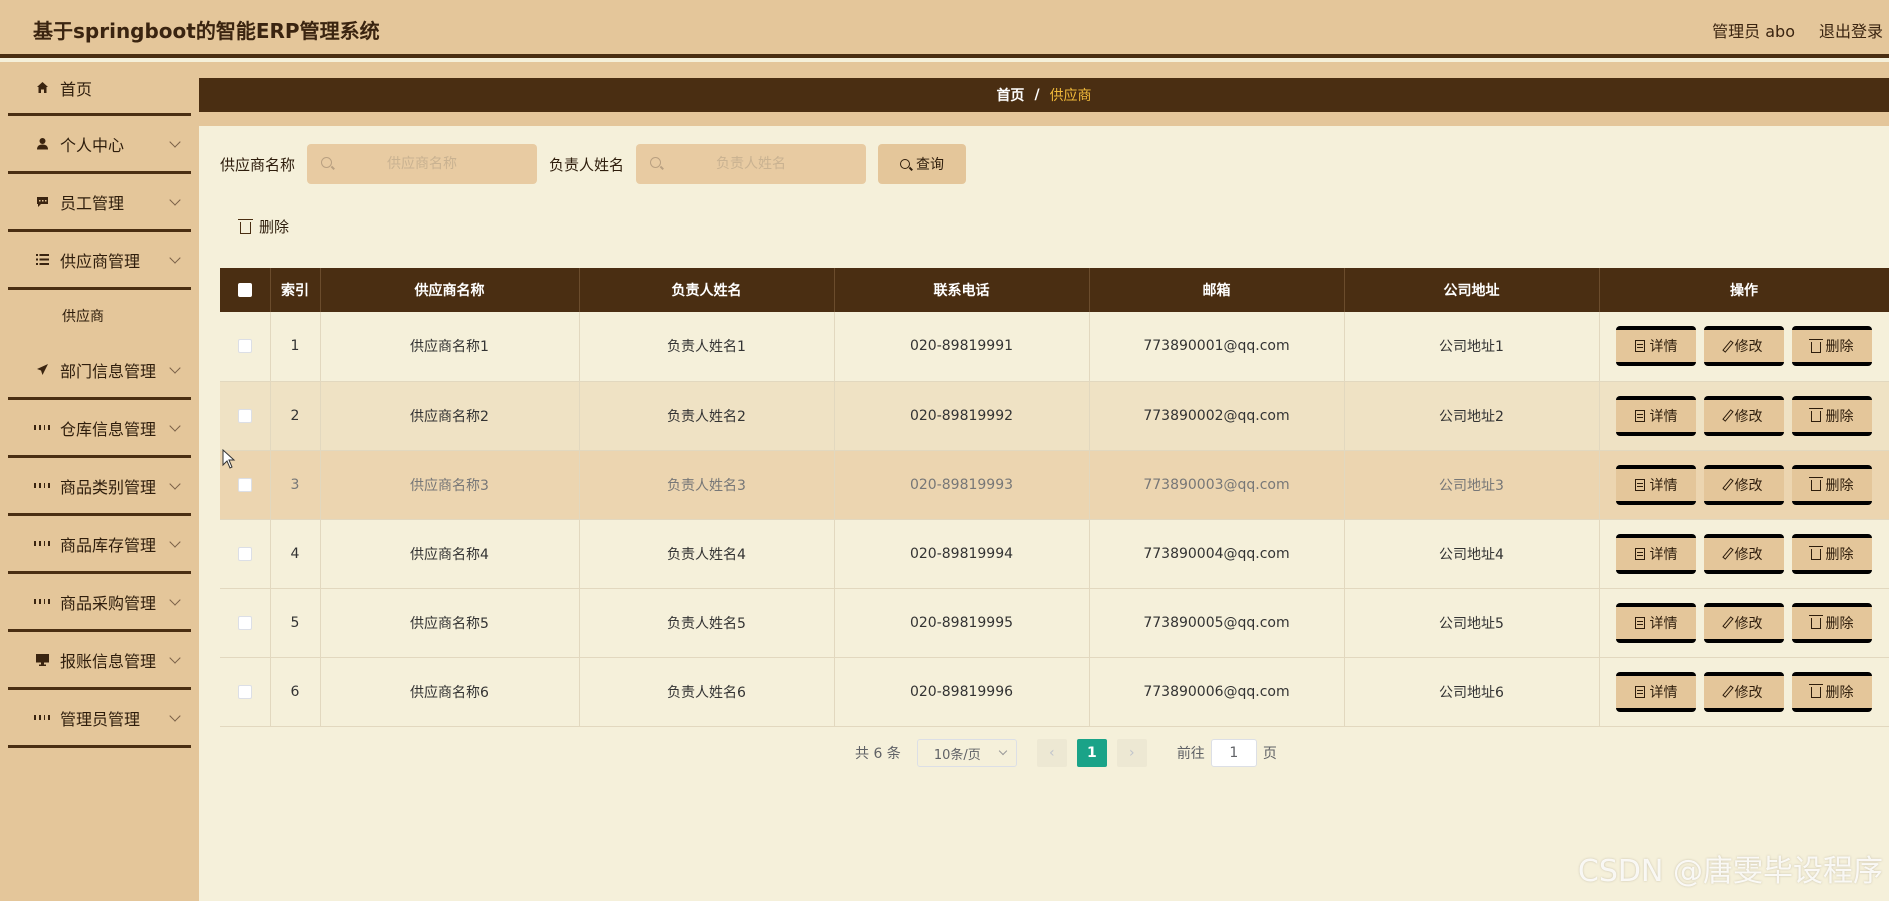  I want to click on sidebar-item-label: 仓库信息管理, so click(108, 429).